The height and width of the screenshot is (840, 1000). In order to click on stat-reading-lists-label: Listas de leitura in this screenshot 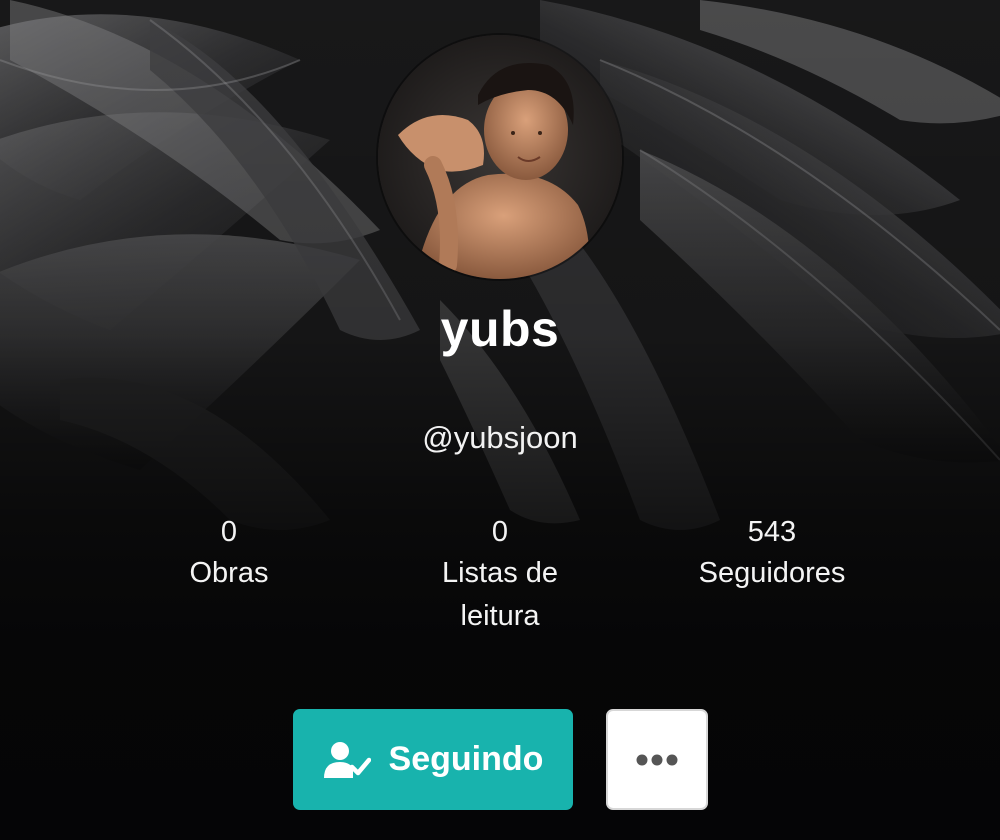, I will do `click(500, 594)`.